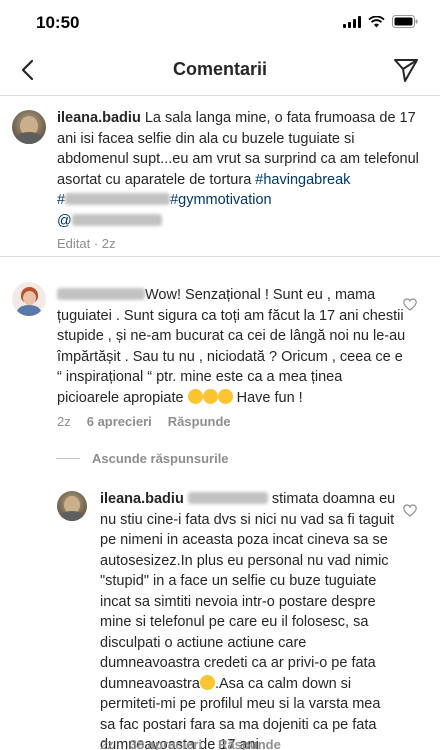  Describe the element at coordinates (101, 294) in the screenshot. I see `blurred-username` at that location.